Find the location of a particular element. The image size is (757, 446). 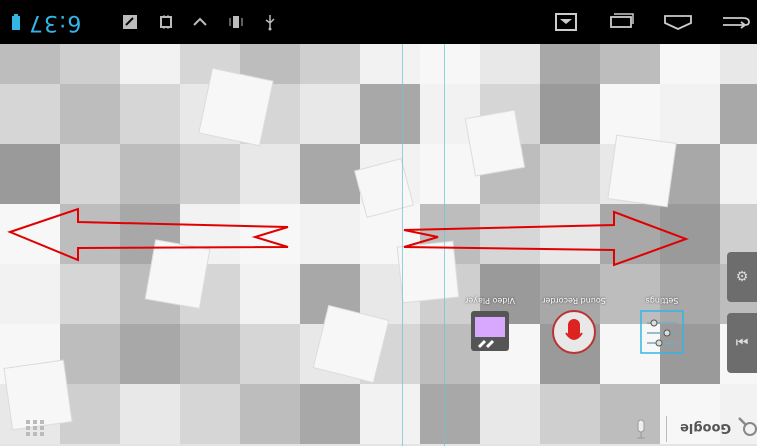

debug-icon is located at coordinates (166, 22).